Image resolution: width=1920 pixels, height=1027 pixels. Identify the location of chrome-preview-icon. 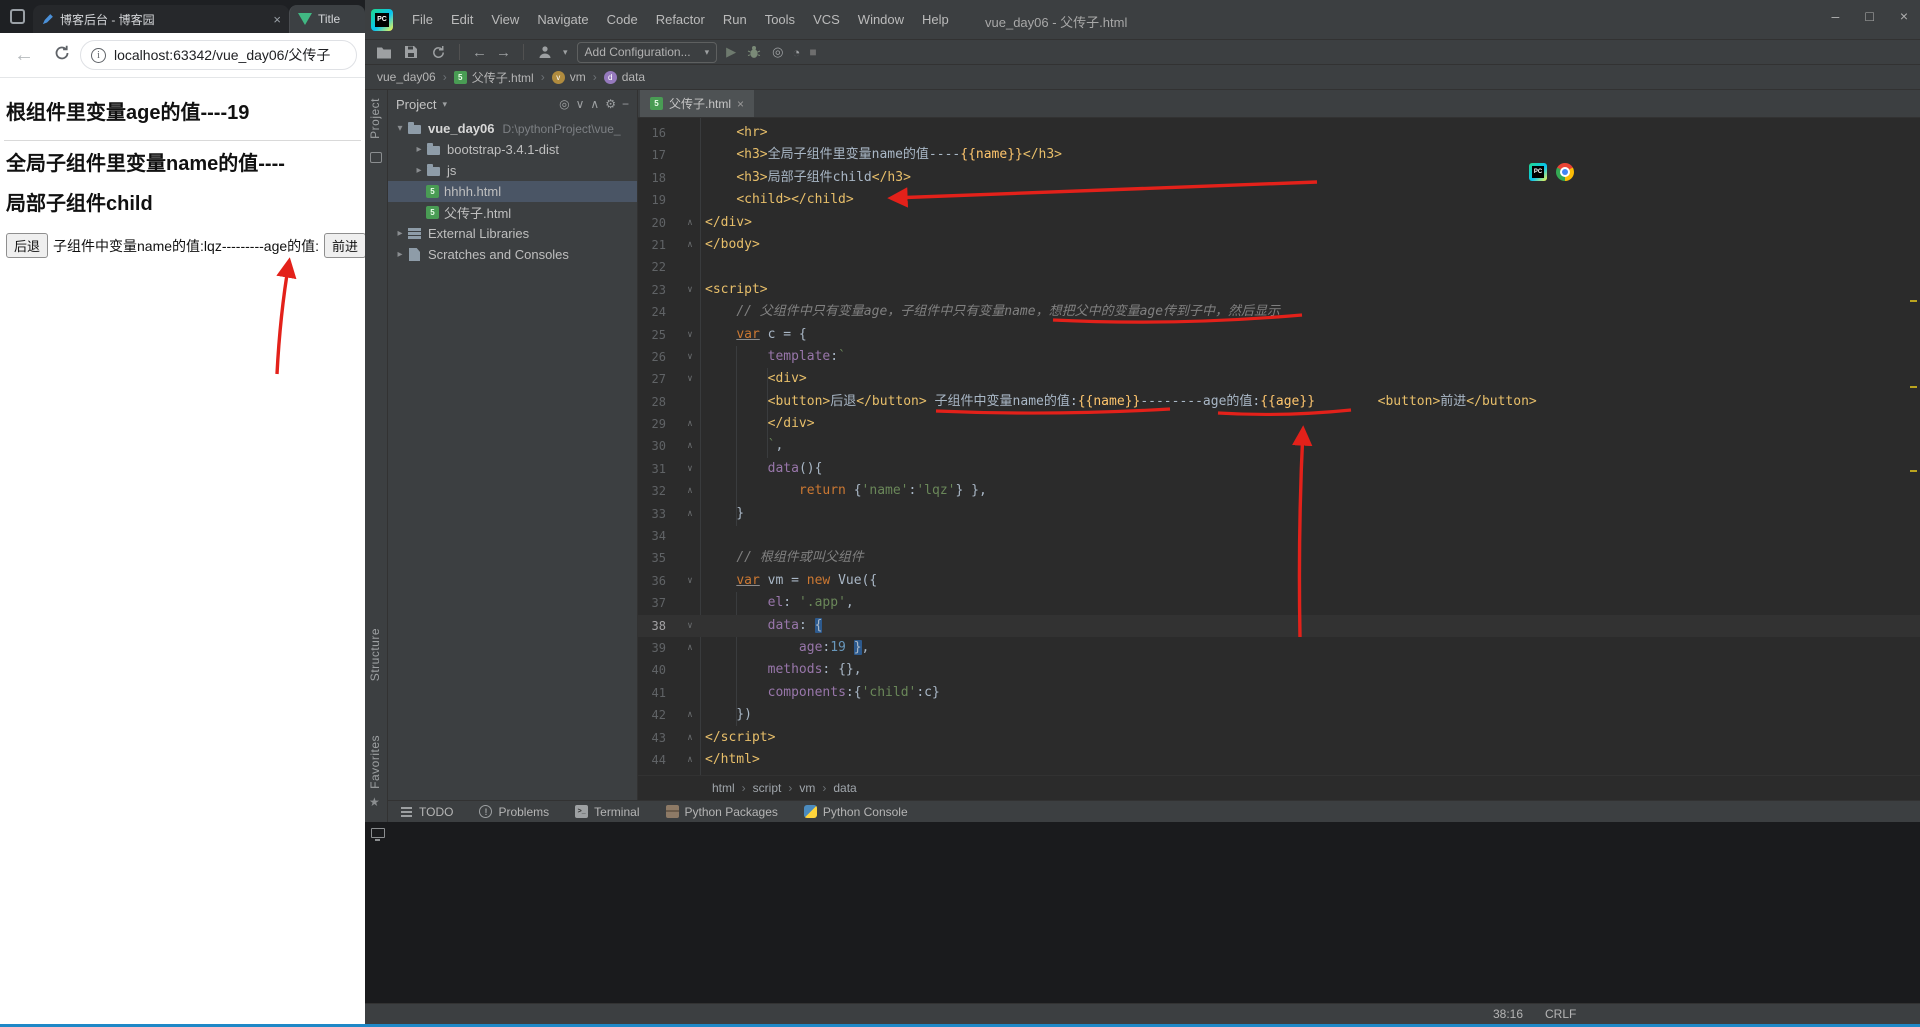
(1565, 172).